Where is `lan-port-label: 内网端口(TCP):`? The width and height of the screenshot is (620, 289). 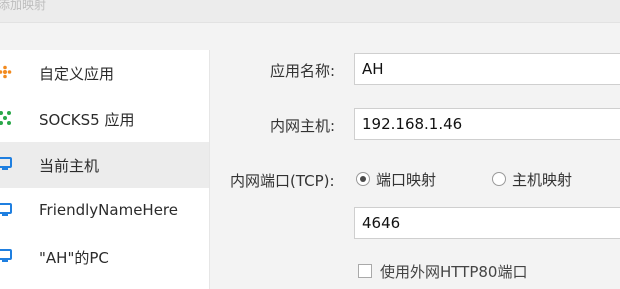
lan-port-label: 内网端口(TCP): is located at coordinates (282, 181).